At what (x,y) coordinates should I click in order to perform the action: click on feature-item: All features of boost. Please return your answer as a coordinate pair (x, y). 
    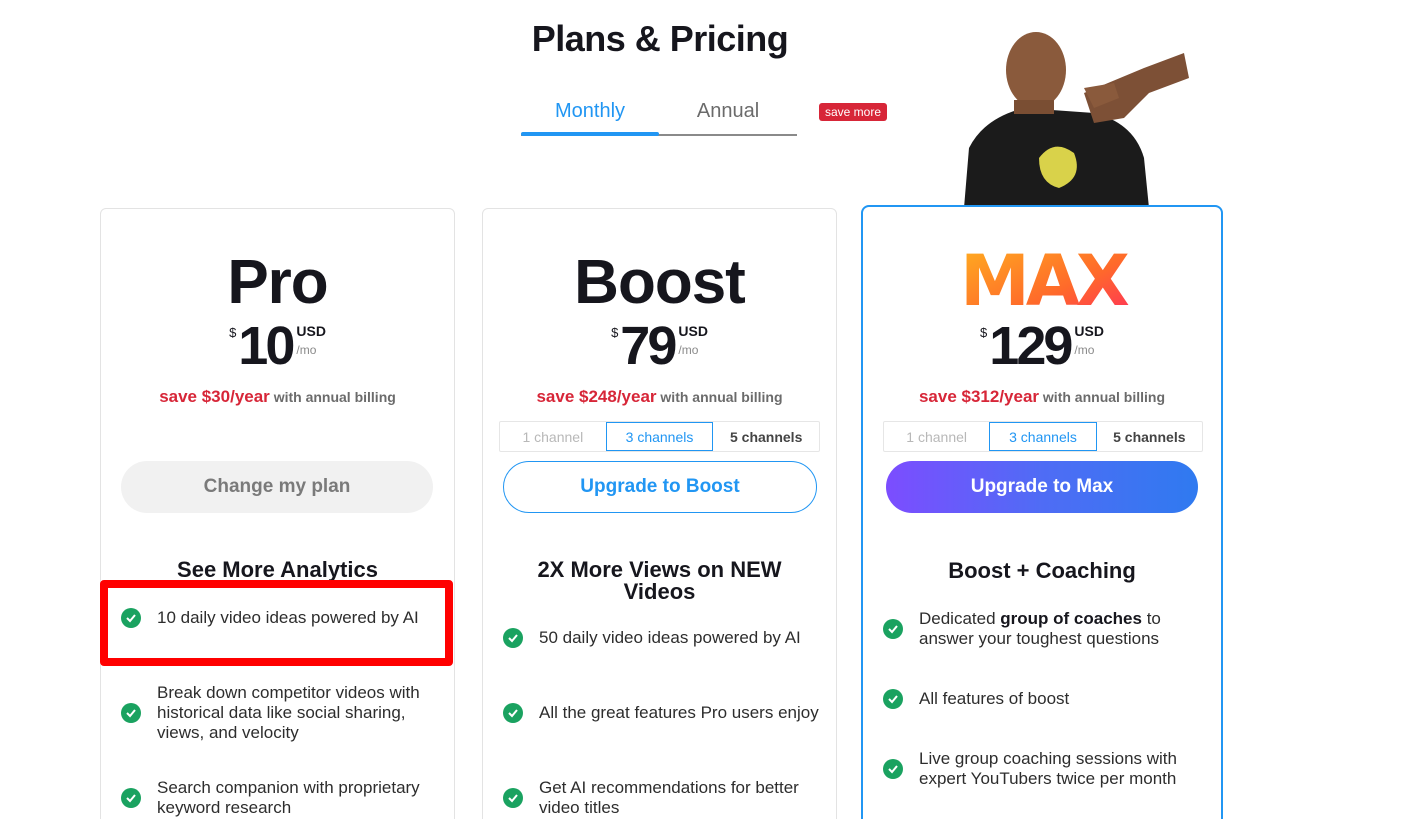
    Looking at the image, I should click on (1044, 699).